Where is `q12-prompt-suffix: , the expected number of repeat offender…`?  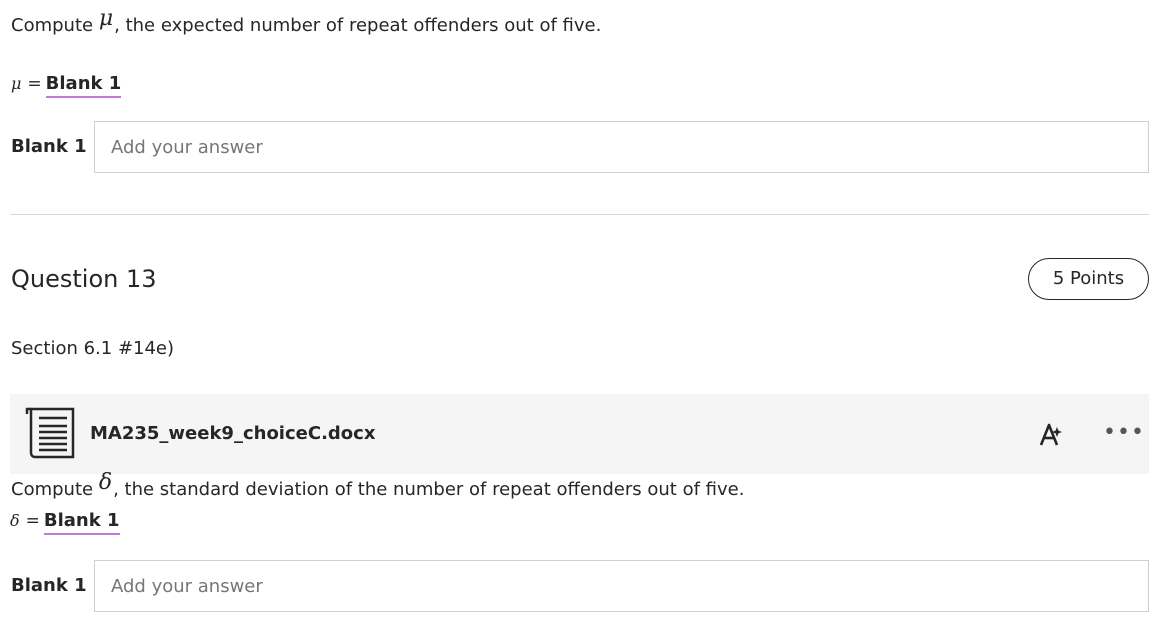 q12-prompt-suffix: , the expected number of repeat offender… is located at coordinates (358, 25).